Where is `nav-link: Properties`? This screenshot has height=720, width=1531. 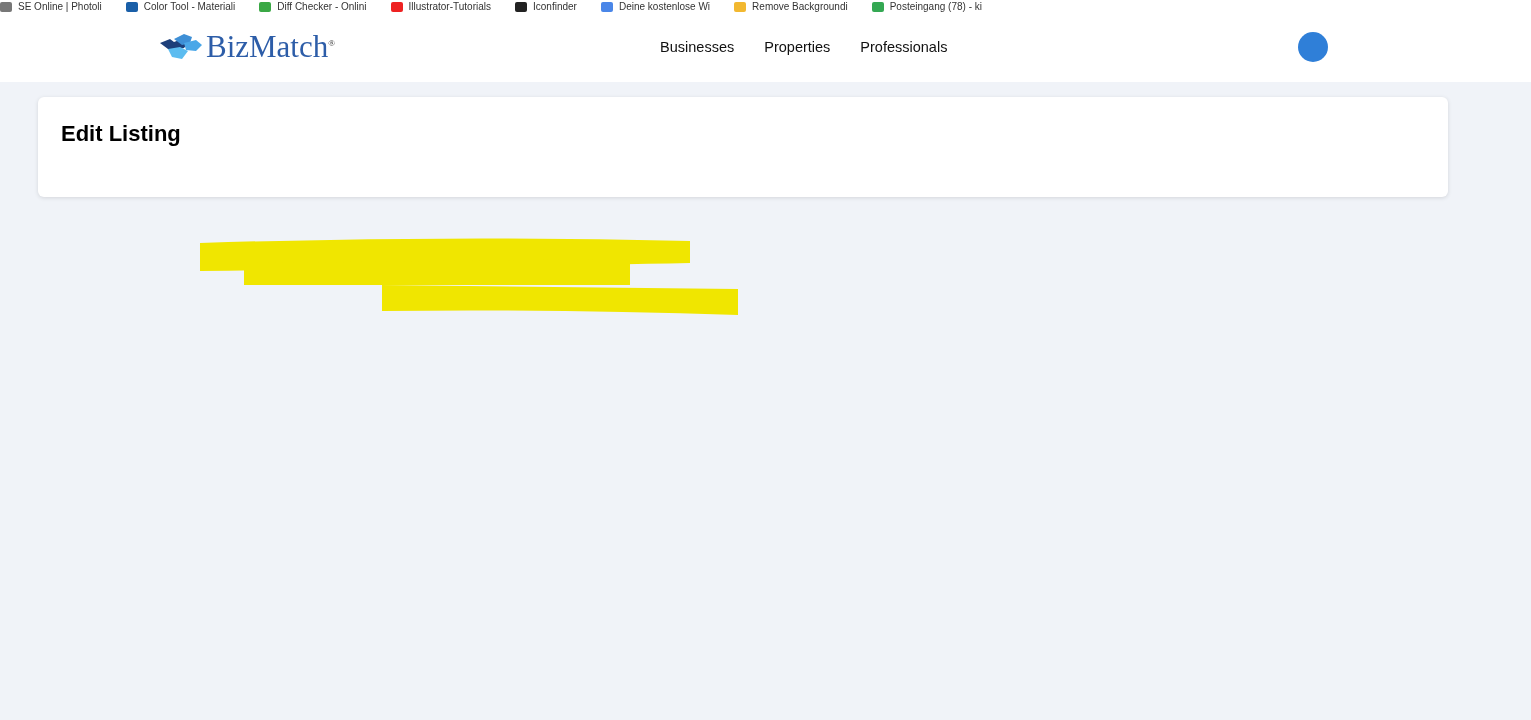
nav-link: Properties is located at coordinates (797, 47).